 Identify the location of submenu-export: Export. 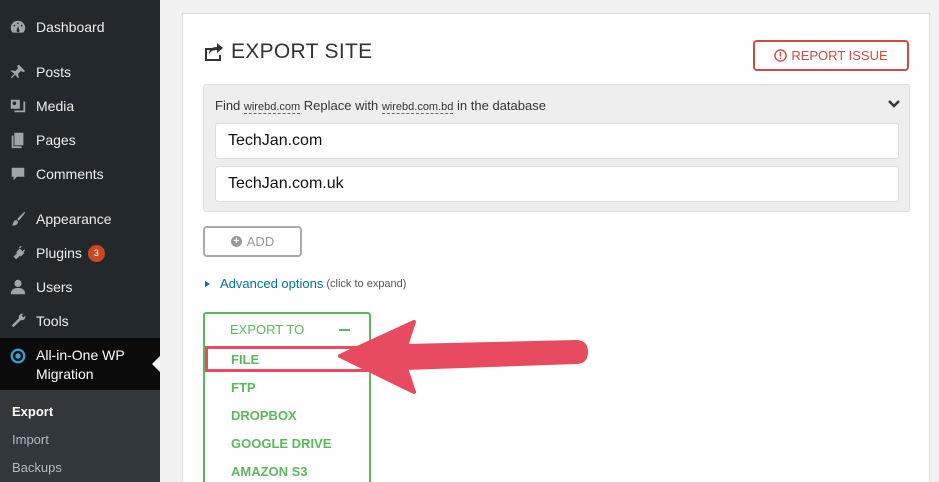
(32, 411).